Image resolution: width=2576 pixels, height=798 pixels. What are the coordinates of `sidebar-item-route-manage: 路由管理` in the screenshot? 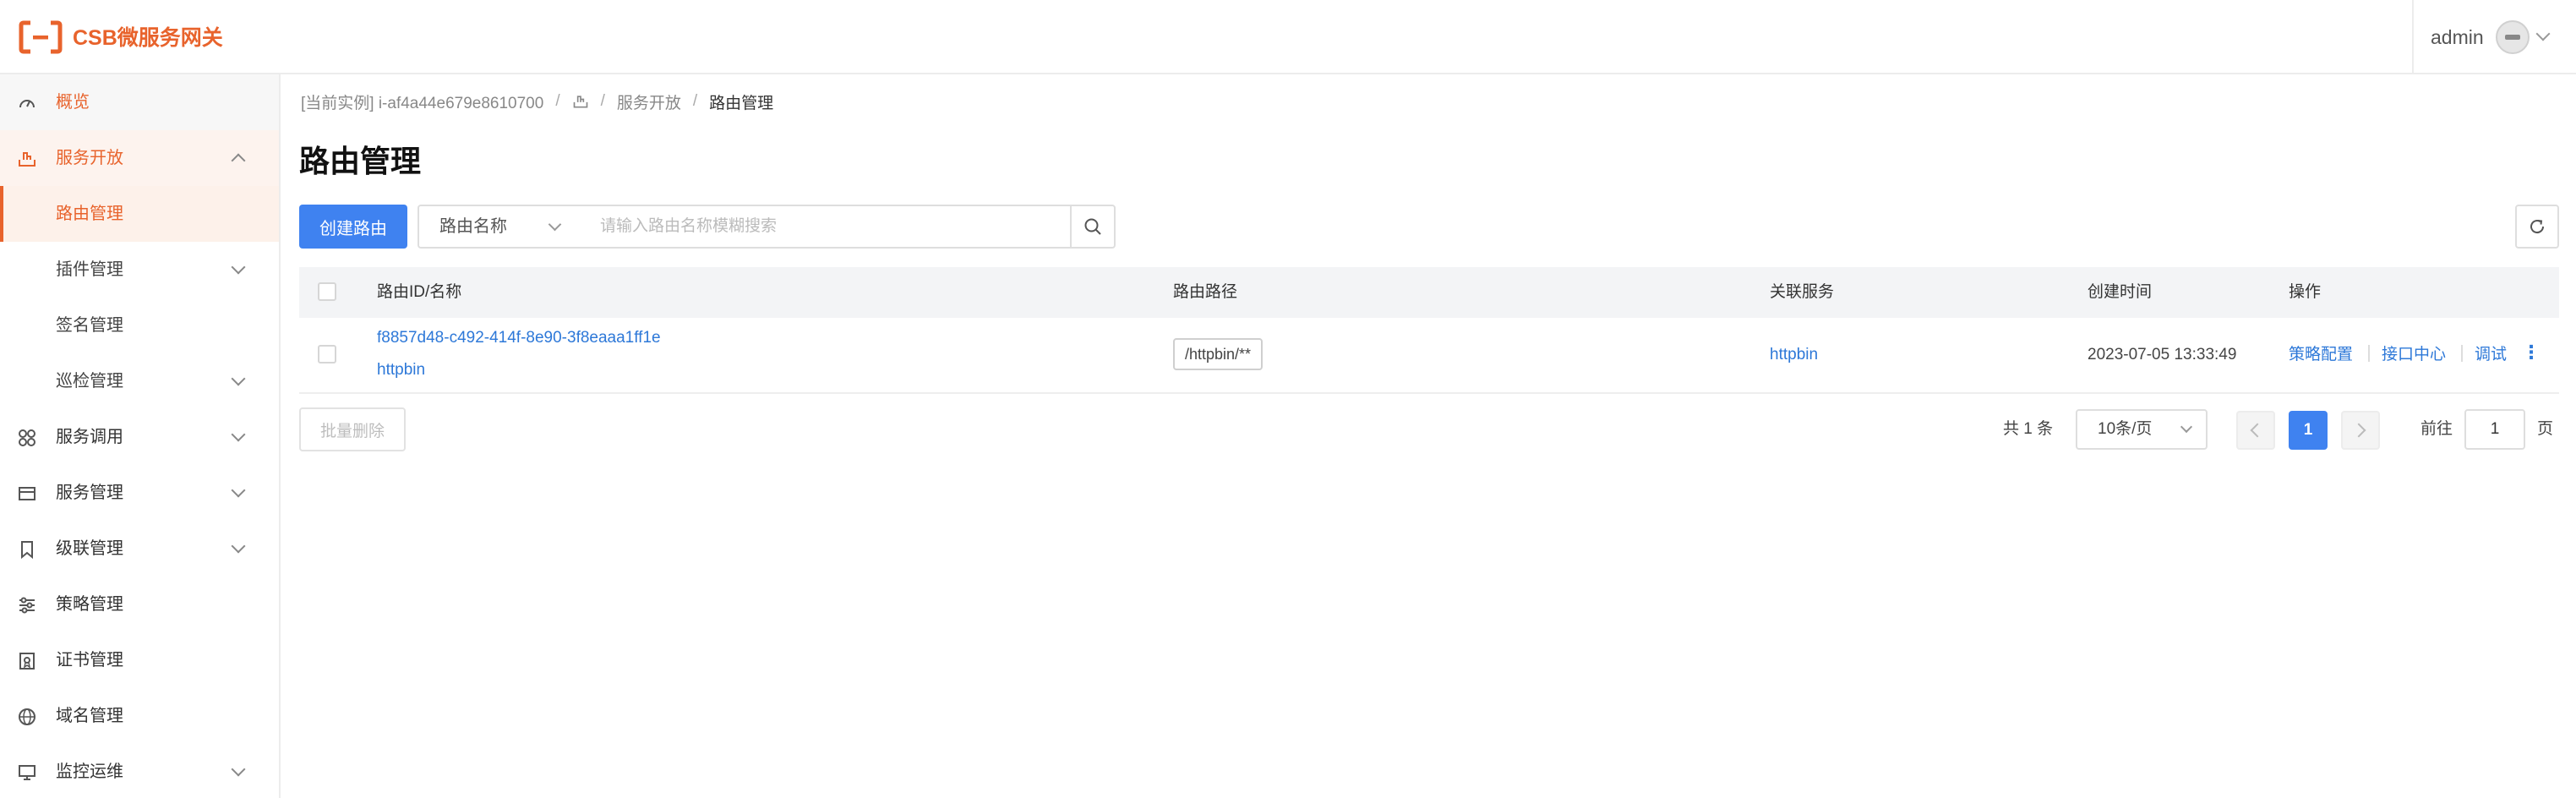 It's located at (139, 214).